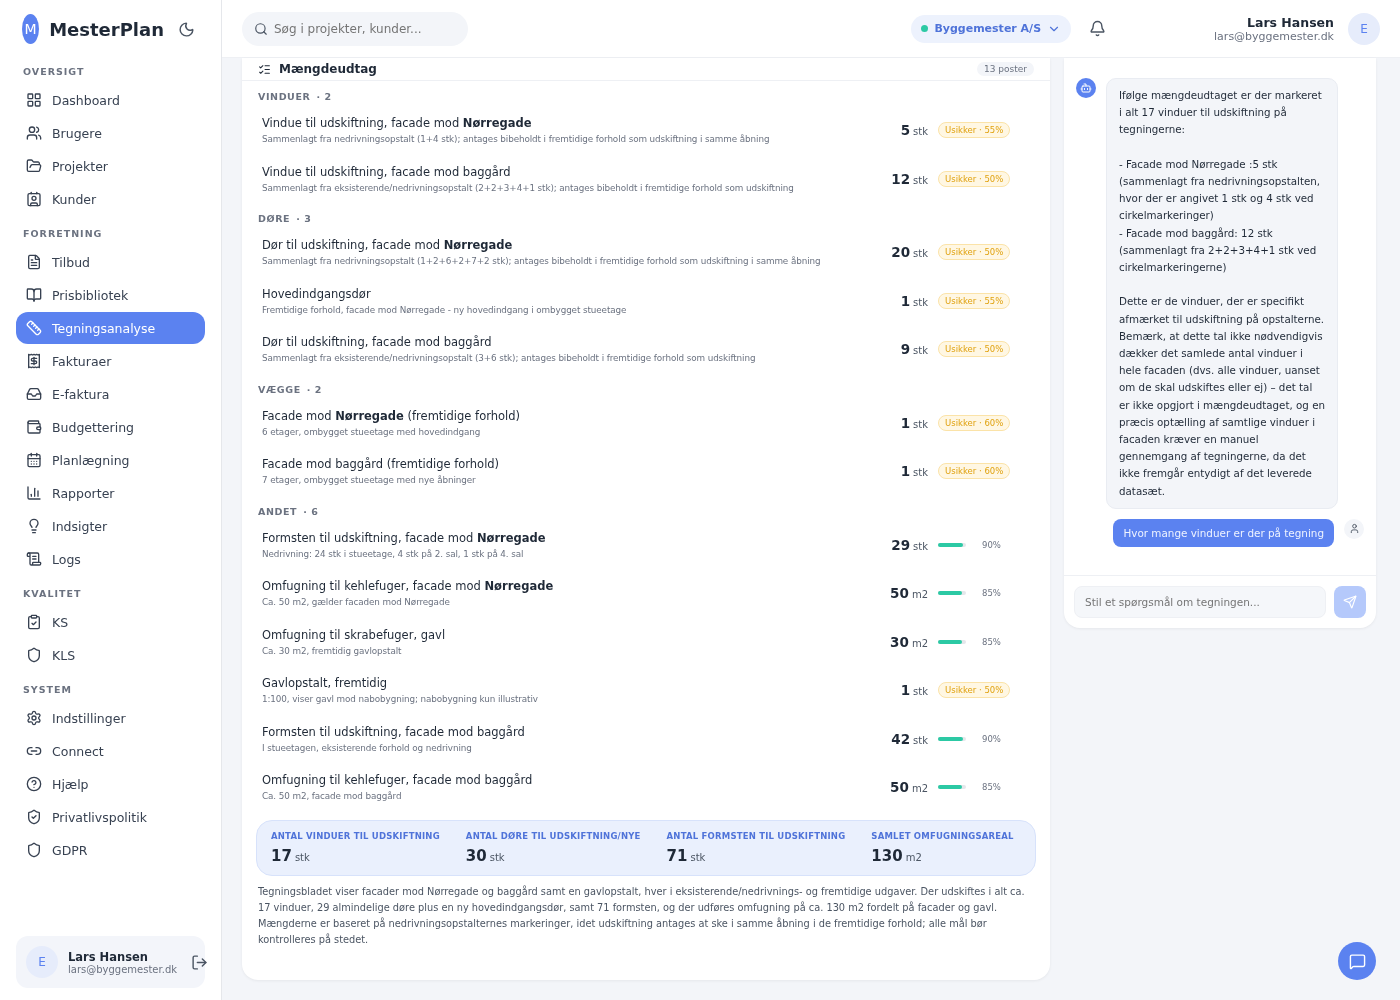 This screenshot has width=1400, height=1000. Describe the element at coordinates (34, 559) in the screenshot. I see `scroll-icon` at that location.